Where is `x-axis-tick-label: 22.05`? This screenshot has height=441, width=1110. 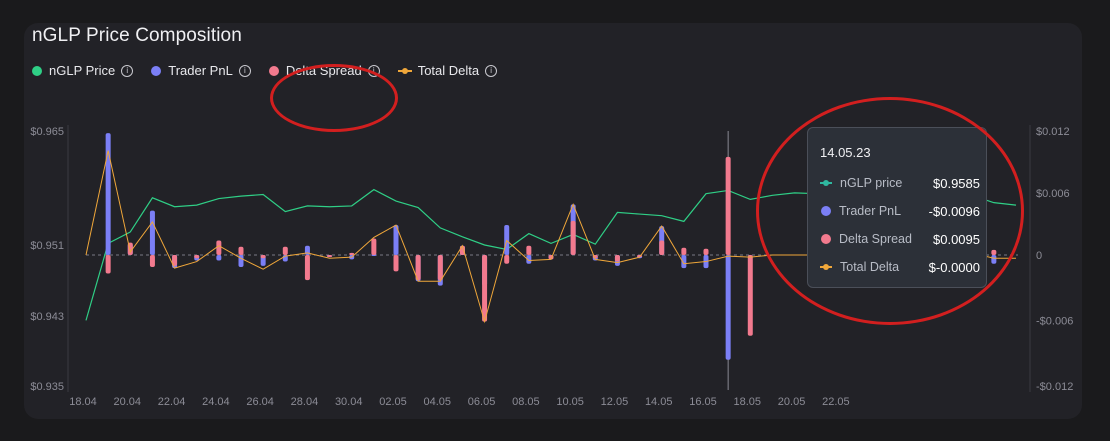 x-axis-tick-label: 22.05 is located at coordinates (836, 402).